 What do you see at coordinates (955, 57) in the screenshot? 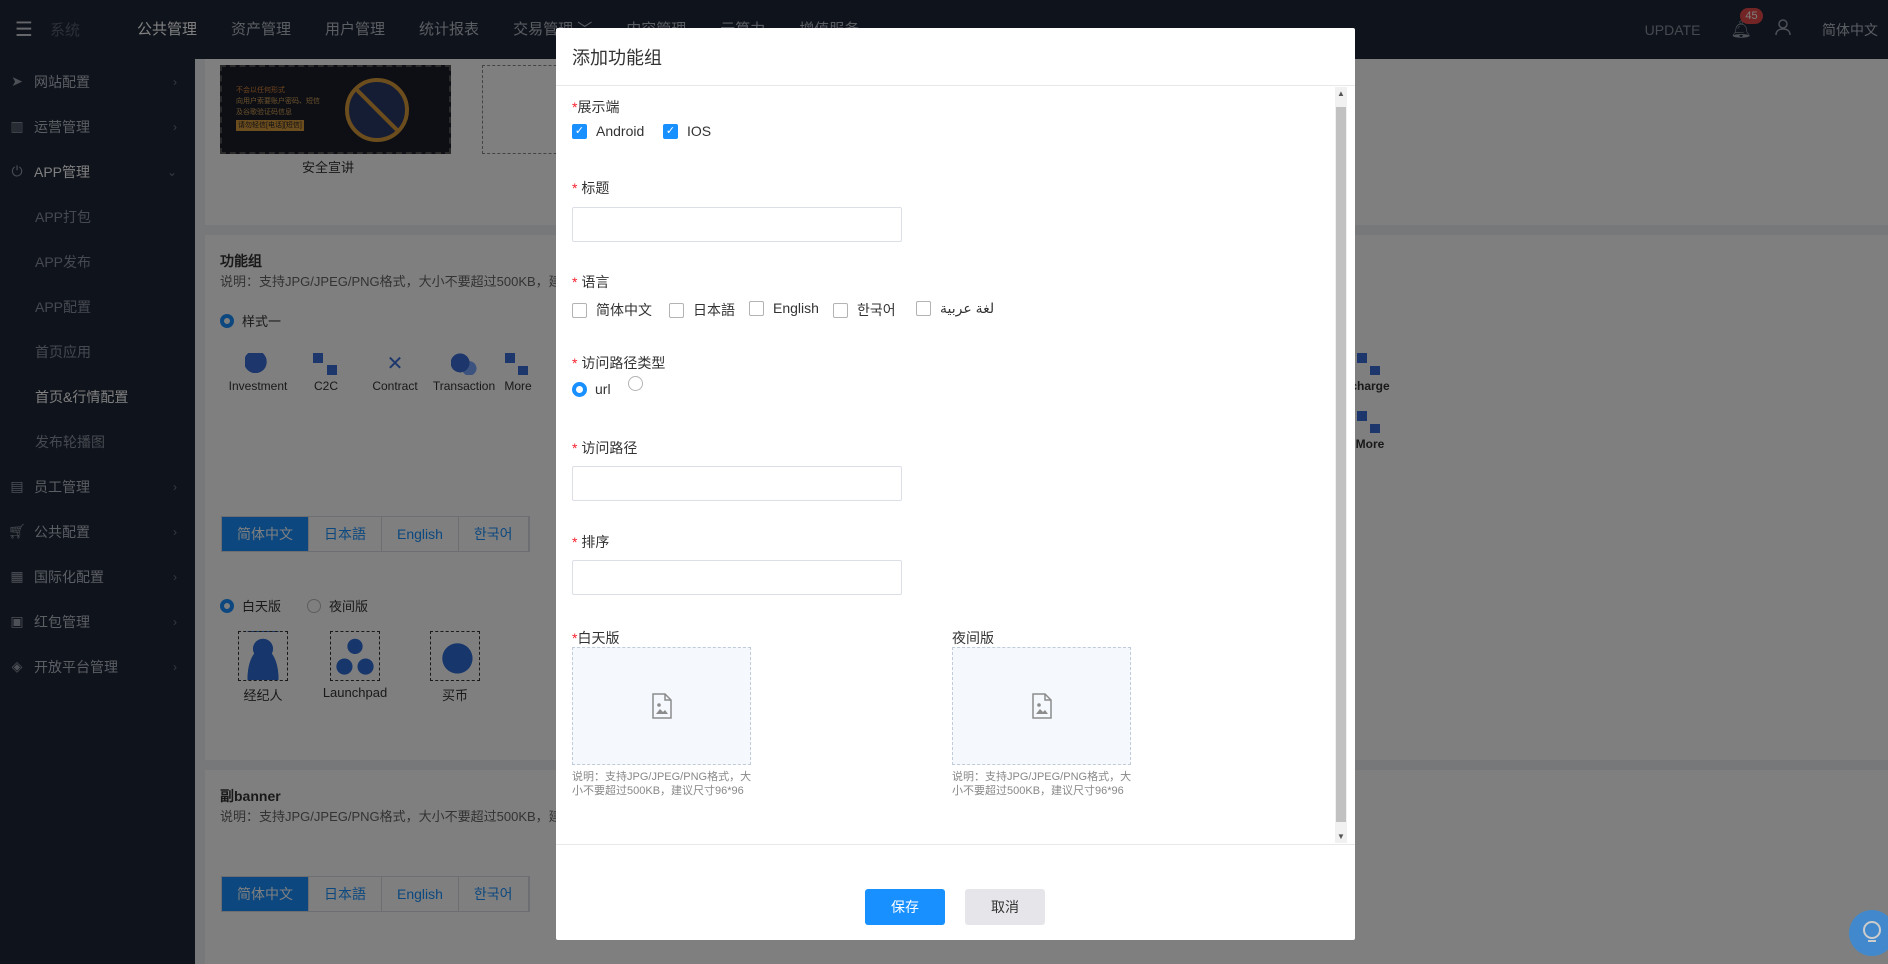
I see `dialog-title: 添加功能组` at bounding box center [955, 57].